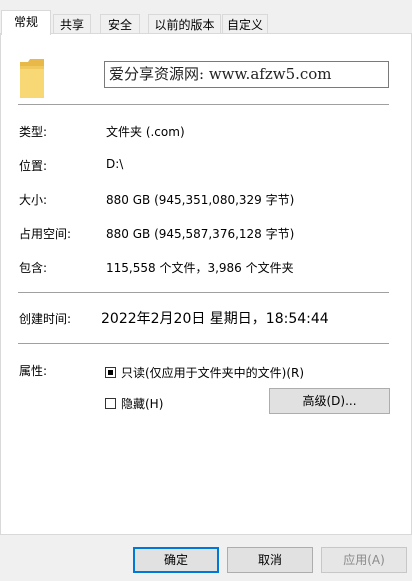 Image resolution: width=412 pixels, height=581 pixels. I want to click on folder-icon, so click(32, 78).